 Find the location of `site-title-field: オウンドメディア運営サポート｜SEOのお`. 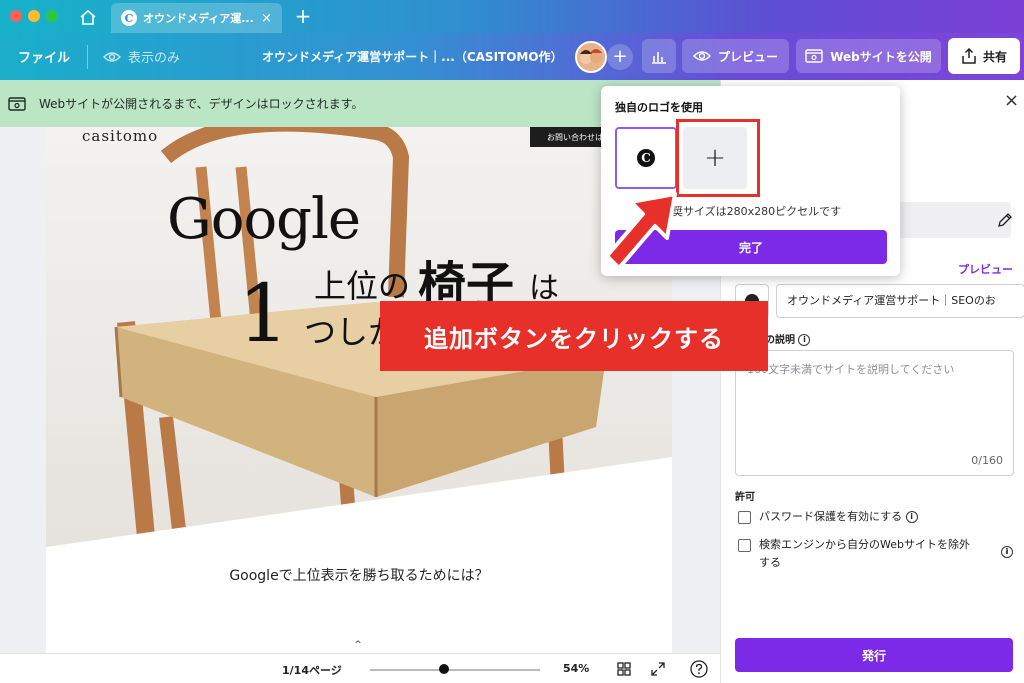

site-title-field: オウンドメディア運営サポート｜SEOのお is located at coordinates (900, 301).